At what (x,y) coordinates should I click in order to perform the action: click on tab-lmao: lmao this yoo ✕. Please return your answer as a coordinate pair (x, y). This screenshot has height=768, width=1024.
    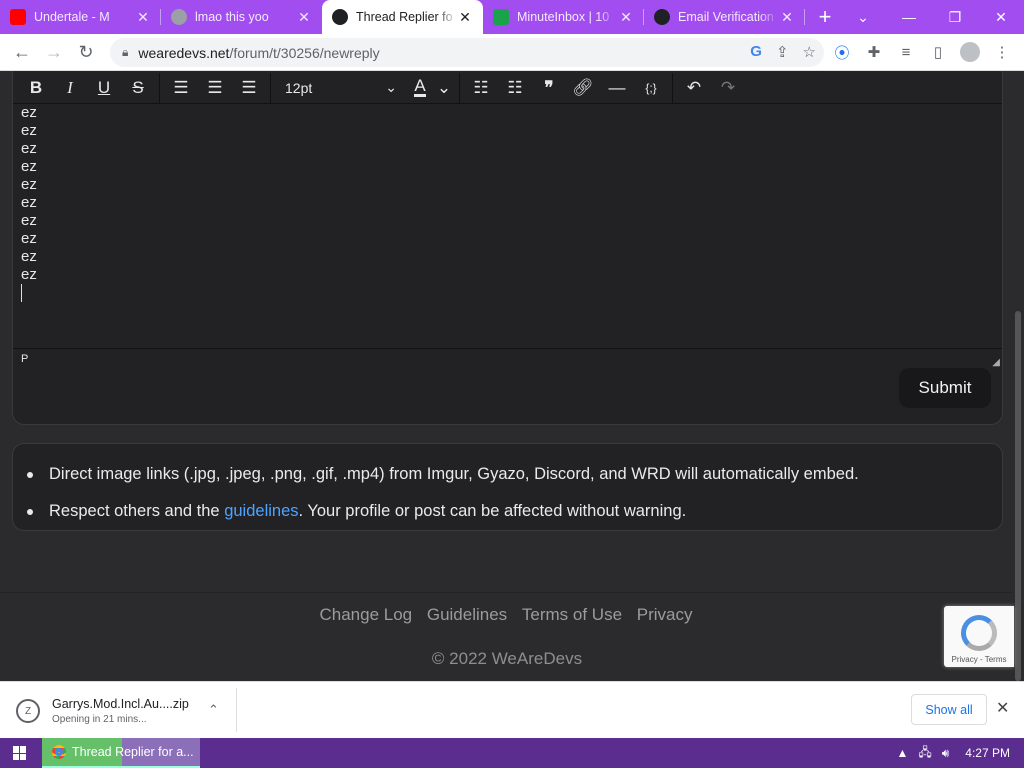
    Looking at the image, I should click on (241, 17).